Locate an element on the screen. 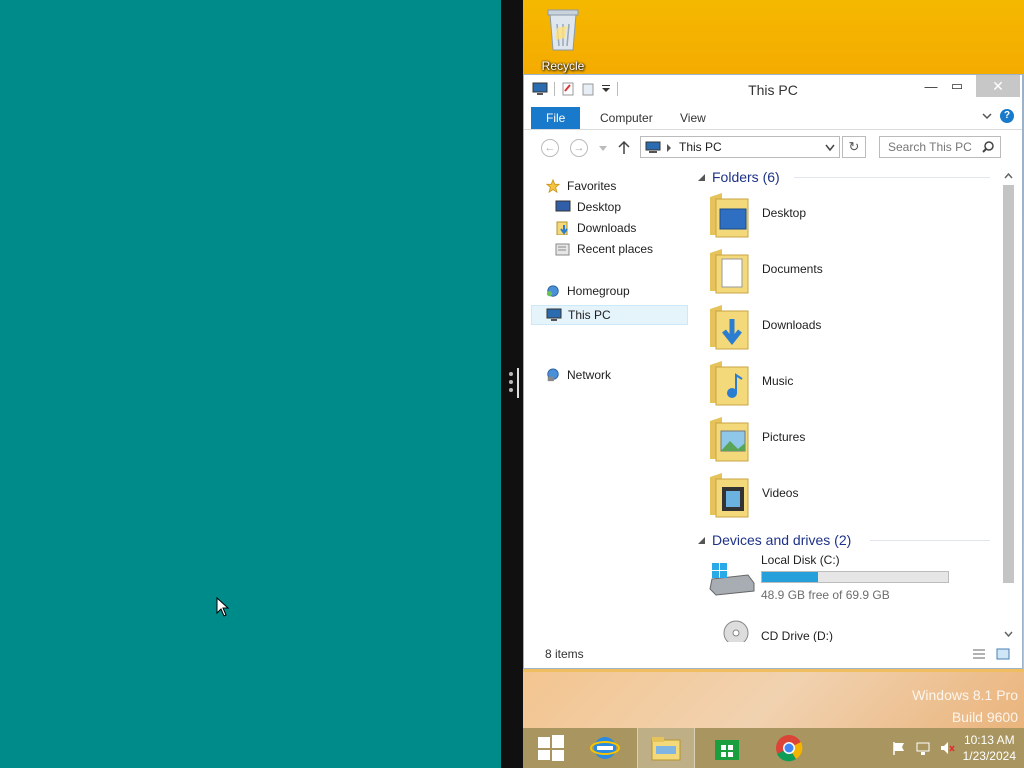  help-button: ? is located at coordinates (1007, 116).